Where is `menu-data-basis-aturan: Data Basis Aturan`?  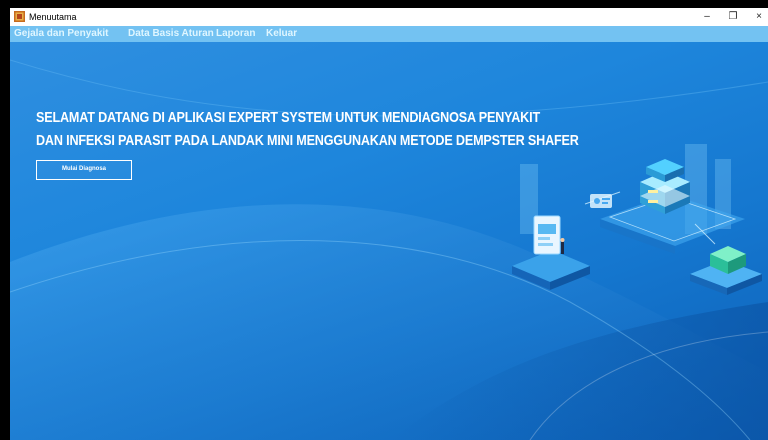 menu-data-basis-aturan: Data Basis Aturan is located at coordinates (171, 34).